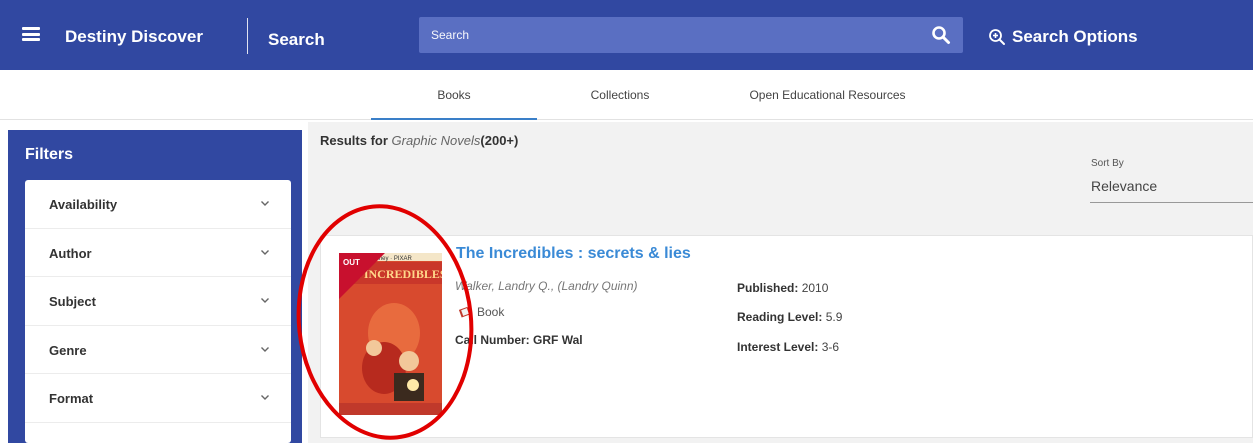 The width and height of the screenshot is (1253, 443). Describe the element at coordinates (768, 288) in the screenshot. I see `published-label: Published:` at that location.